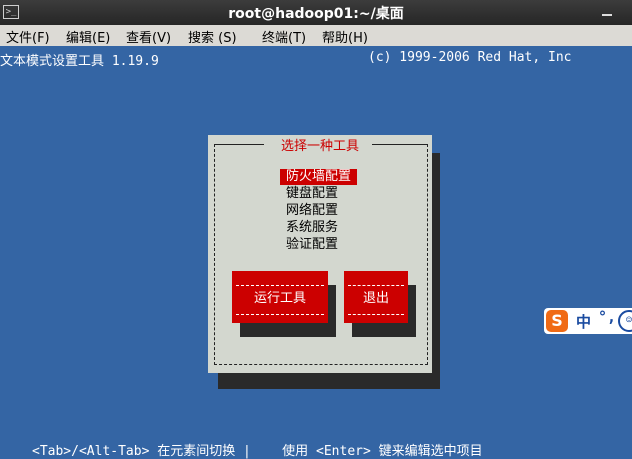  What do you see at coordinates (312, 245) in the screenshot?
I see `list-item-auth: 验证配置` at bounding box center [312, 245].